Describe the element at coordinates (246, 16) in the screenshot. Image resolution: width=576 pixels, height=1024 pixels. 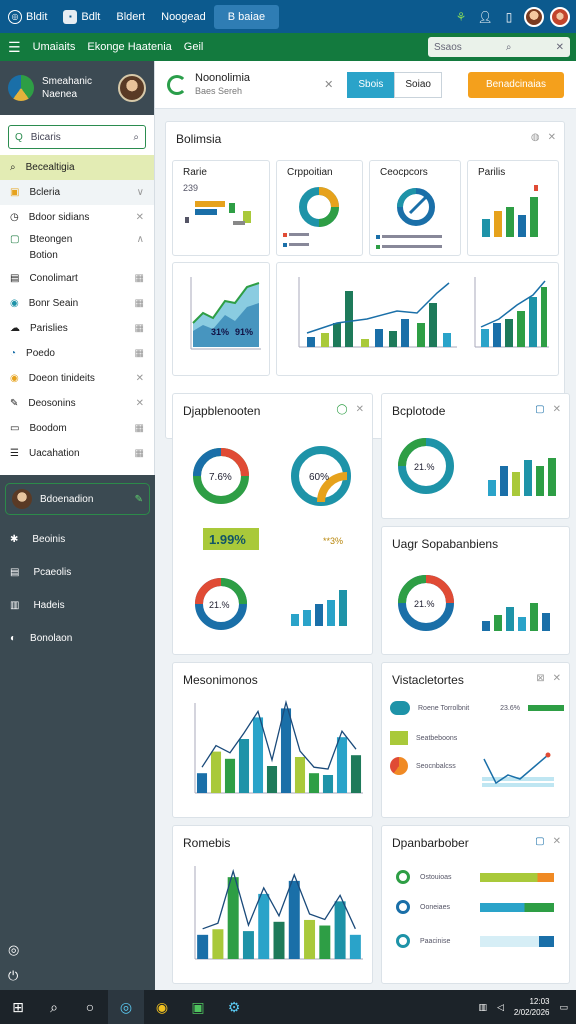
I see `topbar-item-4: B baiae` at that location.